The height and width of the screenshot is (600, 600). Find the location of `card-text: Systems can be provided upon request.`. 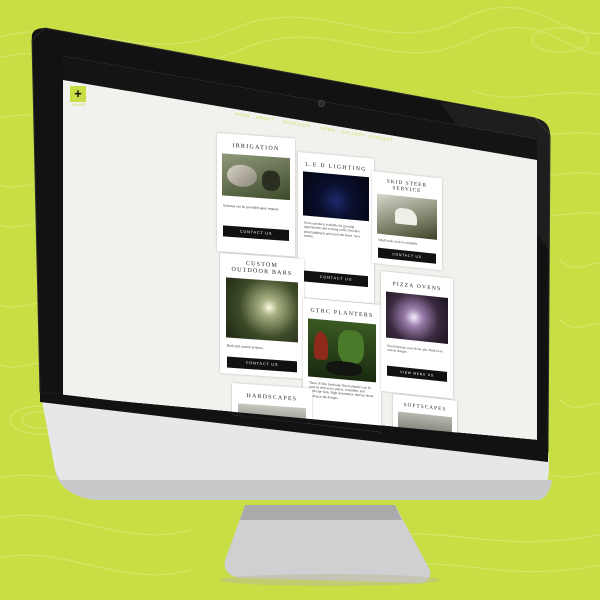

card-text: Systems can be provided upon request. is located at coordinates (251, 207).